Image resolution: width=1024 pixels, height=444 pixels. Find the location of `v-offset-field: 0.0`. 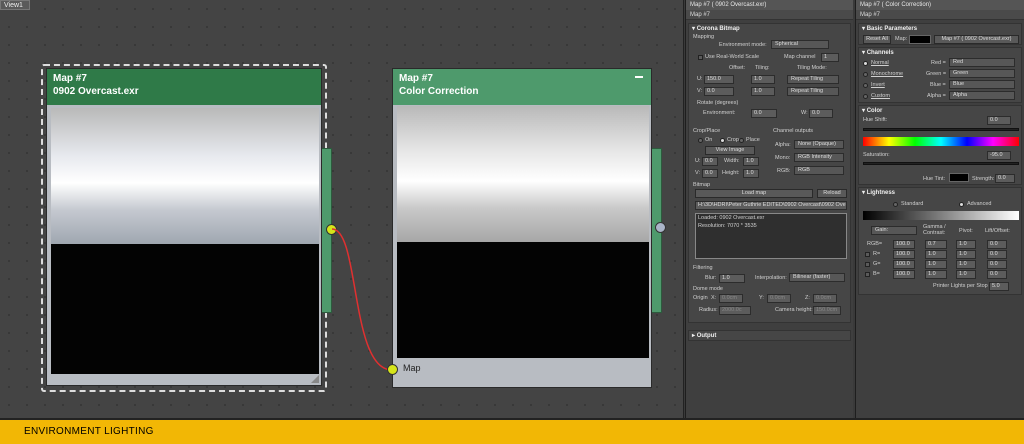

v-offset-field: 0.0 is located at coordinates (719, 91).